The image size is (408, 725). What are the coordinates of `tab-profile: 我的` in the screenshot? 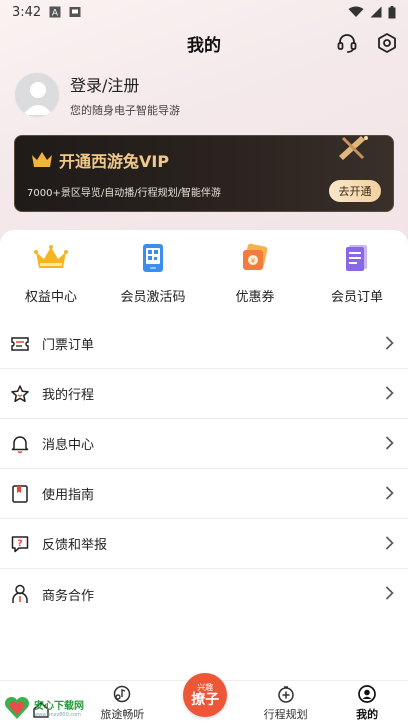 It's located at (367, 703).